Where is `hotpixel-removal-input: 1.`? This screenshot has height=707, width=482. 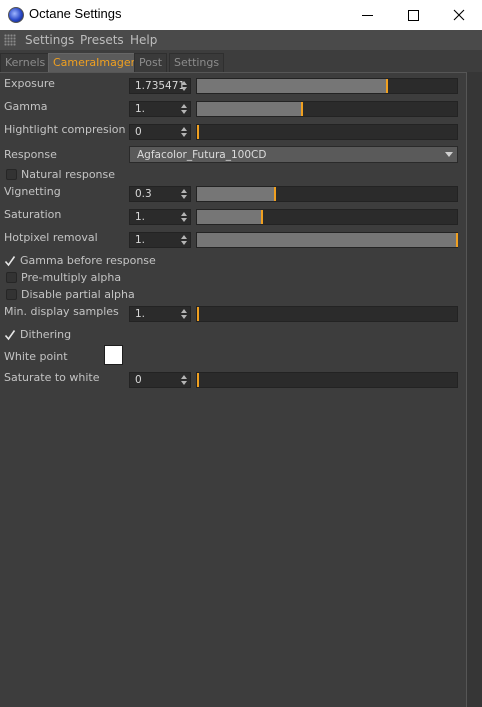
hotpixel-removal-input: 1. is located at coordinates (160, 240).